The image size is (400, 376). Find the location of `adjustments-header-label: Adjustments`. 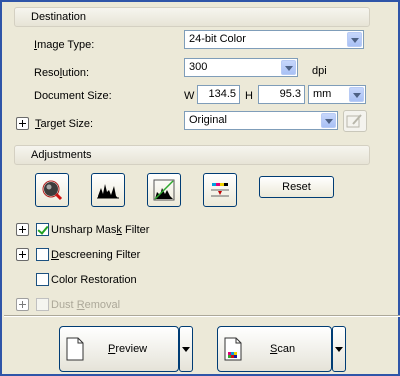

adjustments-header-label: Adjustments is located at coordinates (61, 155).